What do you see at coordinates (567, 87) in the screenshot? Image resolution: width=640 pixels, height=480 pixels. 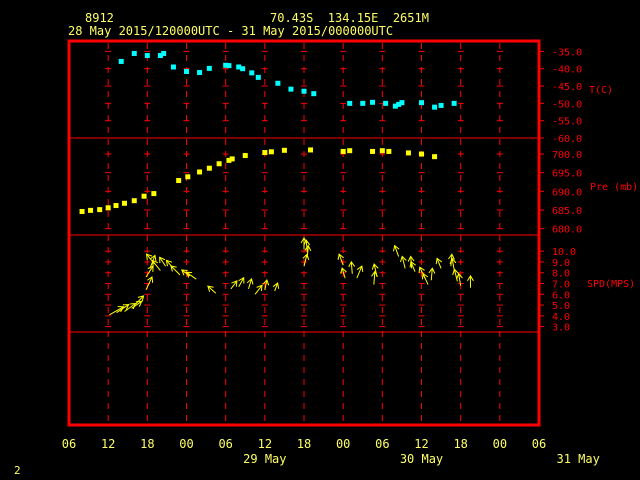 I see `y-tick-label: -45.0` at bounding box center [567, 87].